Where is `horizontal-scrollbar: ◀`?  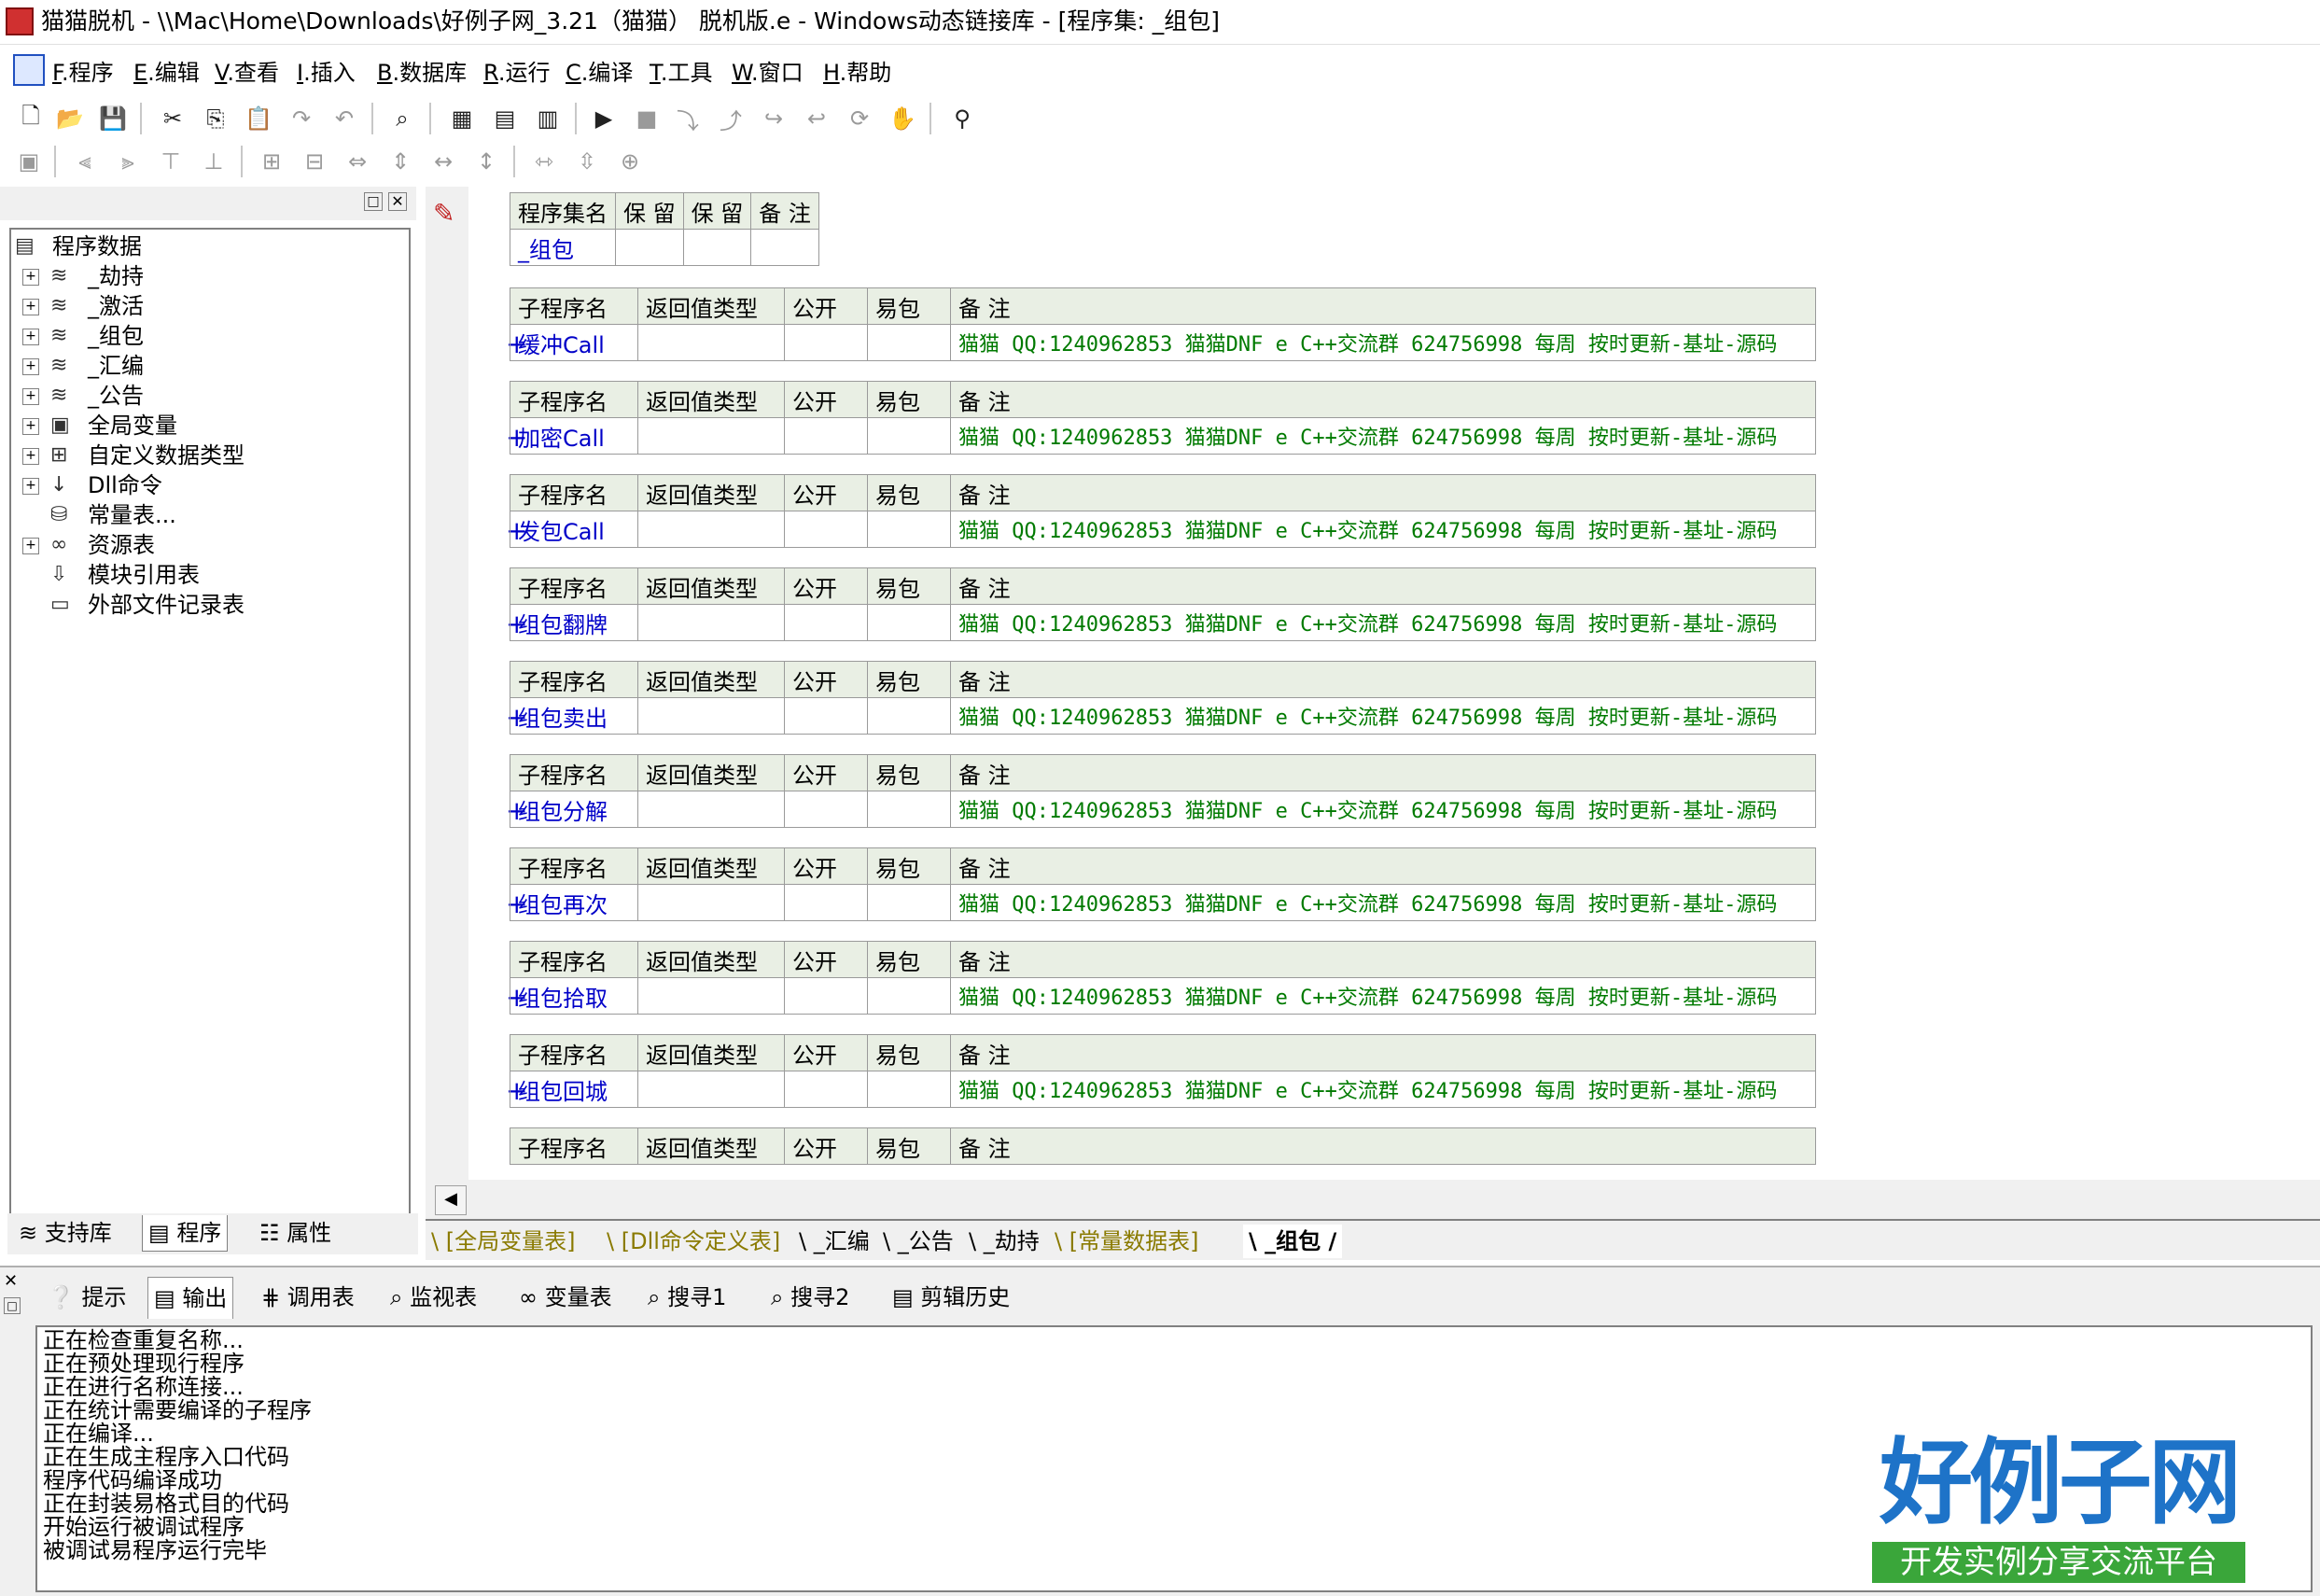 horizontal-scrollbar: ◀ is located at coordinates (1377, 1198).